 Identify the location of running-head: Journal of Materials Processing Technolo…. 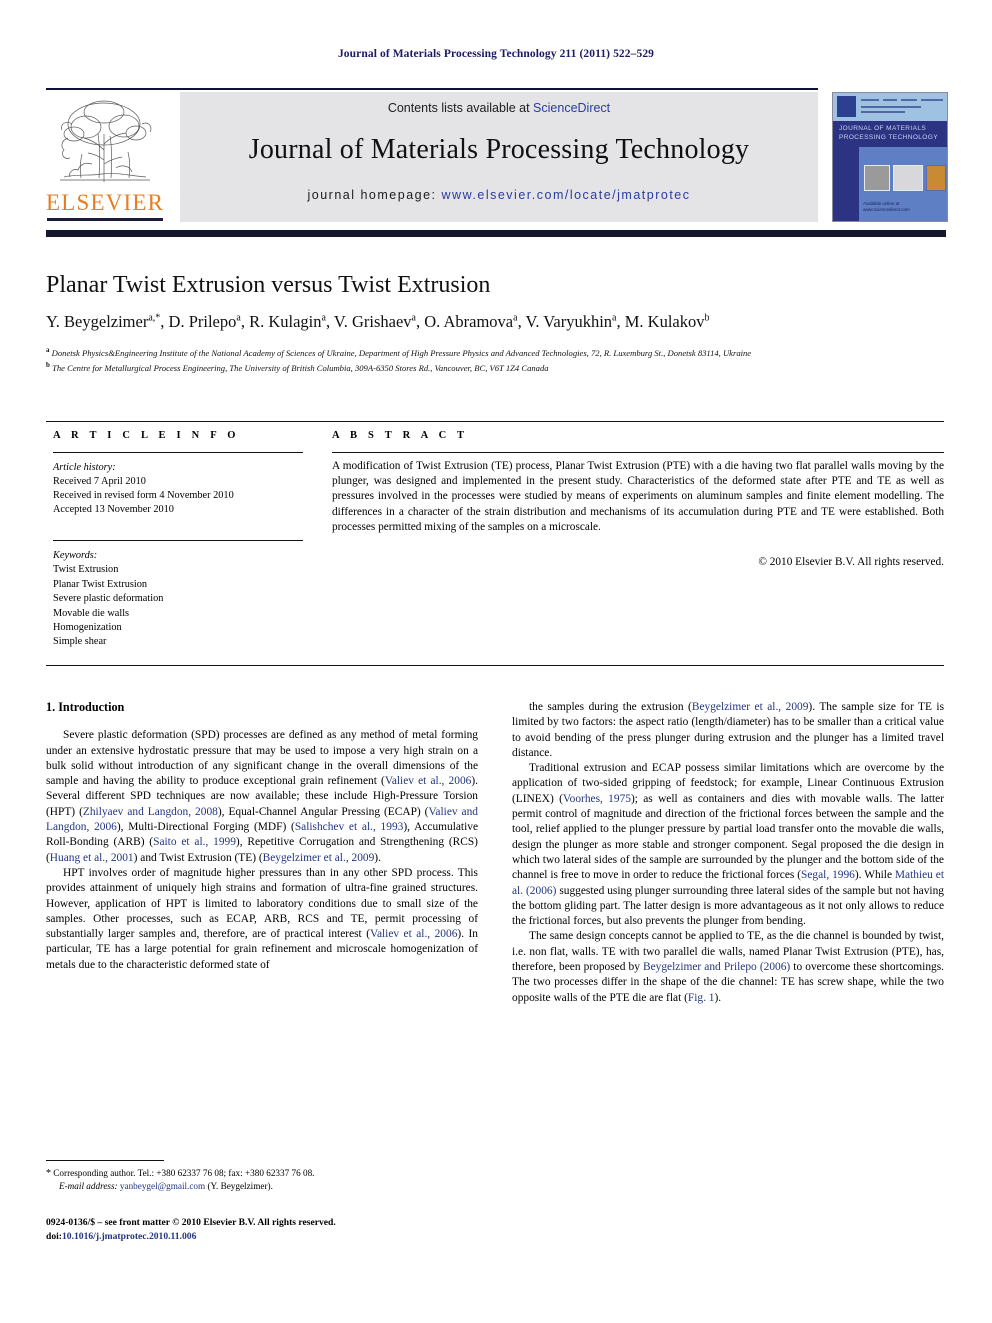
(496, 54).